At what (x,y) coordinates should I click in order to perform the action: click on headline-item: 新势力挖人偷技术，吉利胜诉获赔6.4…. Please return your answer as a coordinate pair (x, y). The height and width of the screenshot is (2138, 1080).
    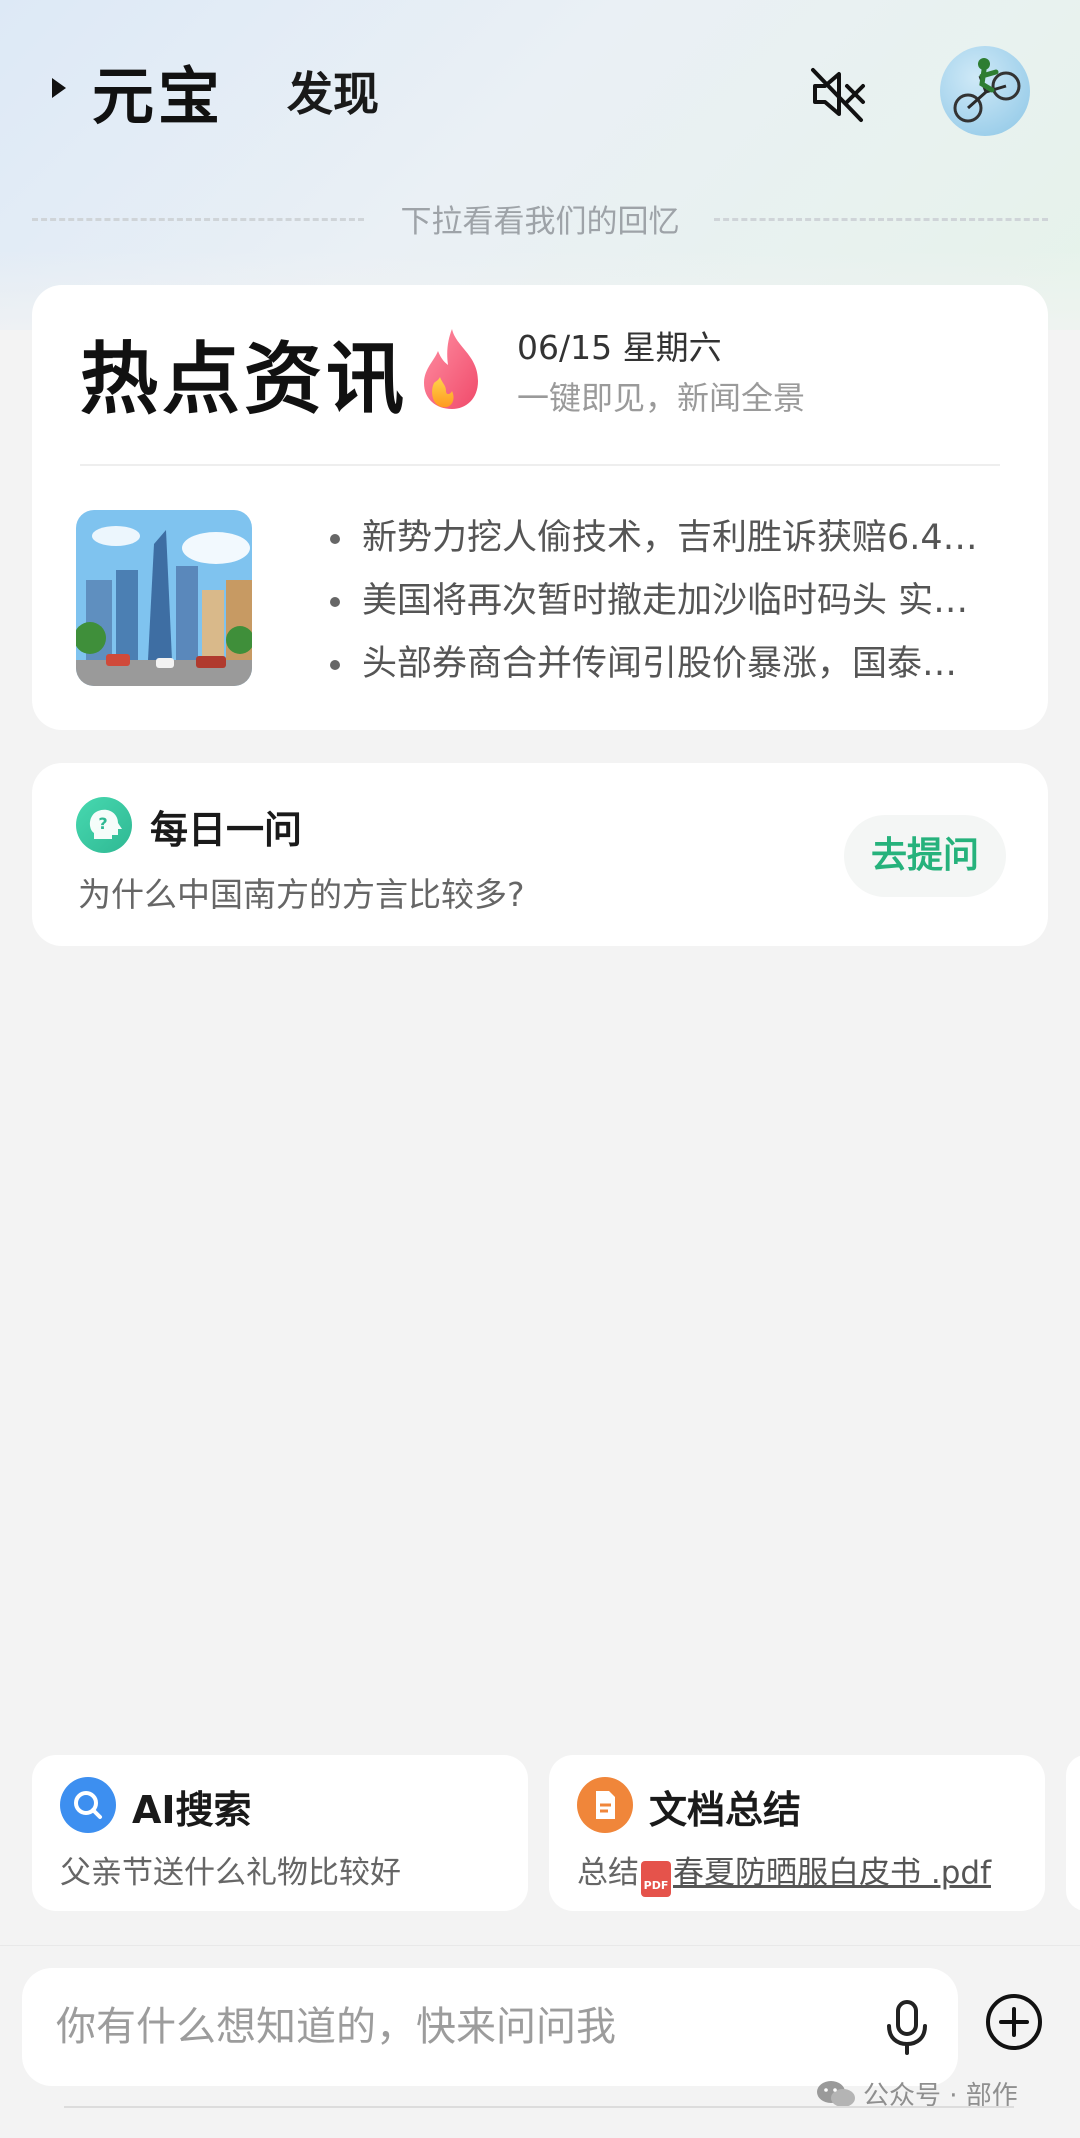
    Looking at the image, I should click on (659, 538).